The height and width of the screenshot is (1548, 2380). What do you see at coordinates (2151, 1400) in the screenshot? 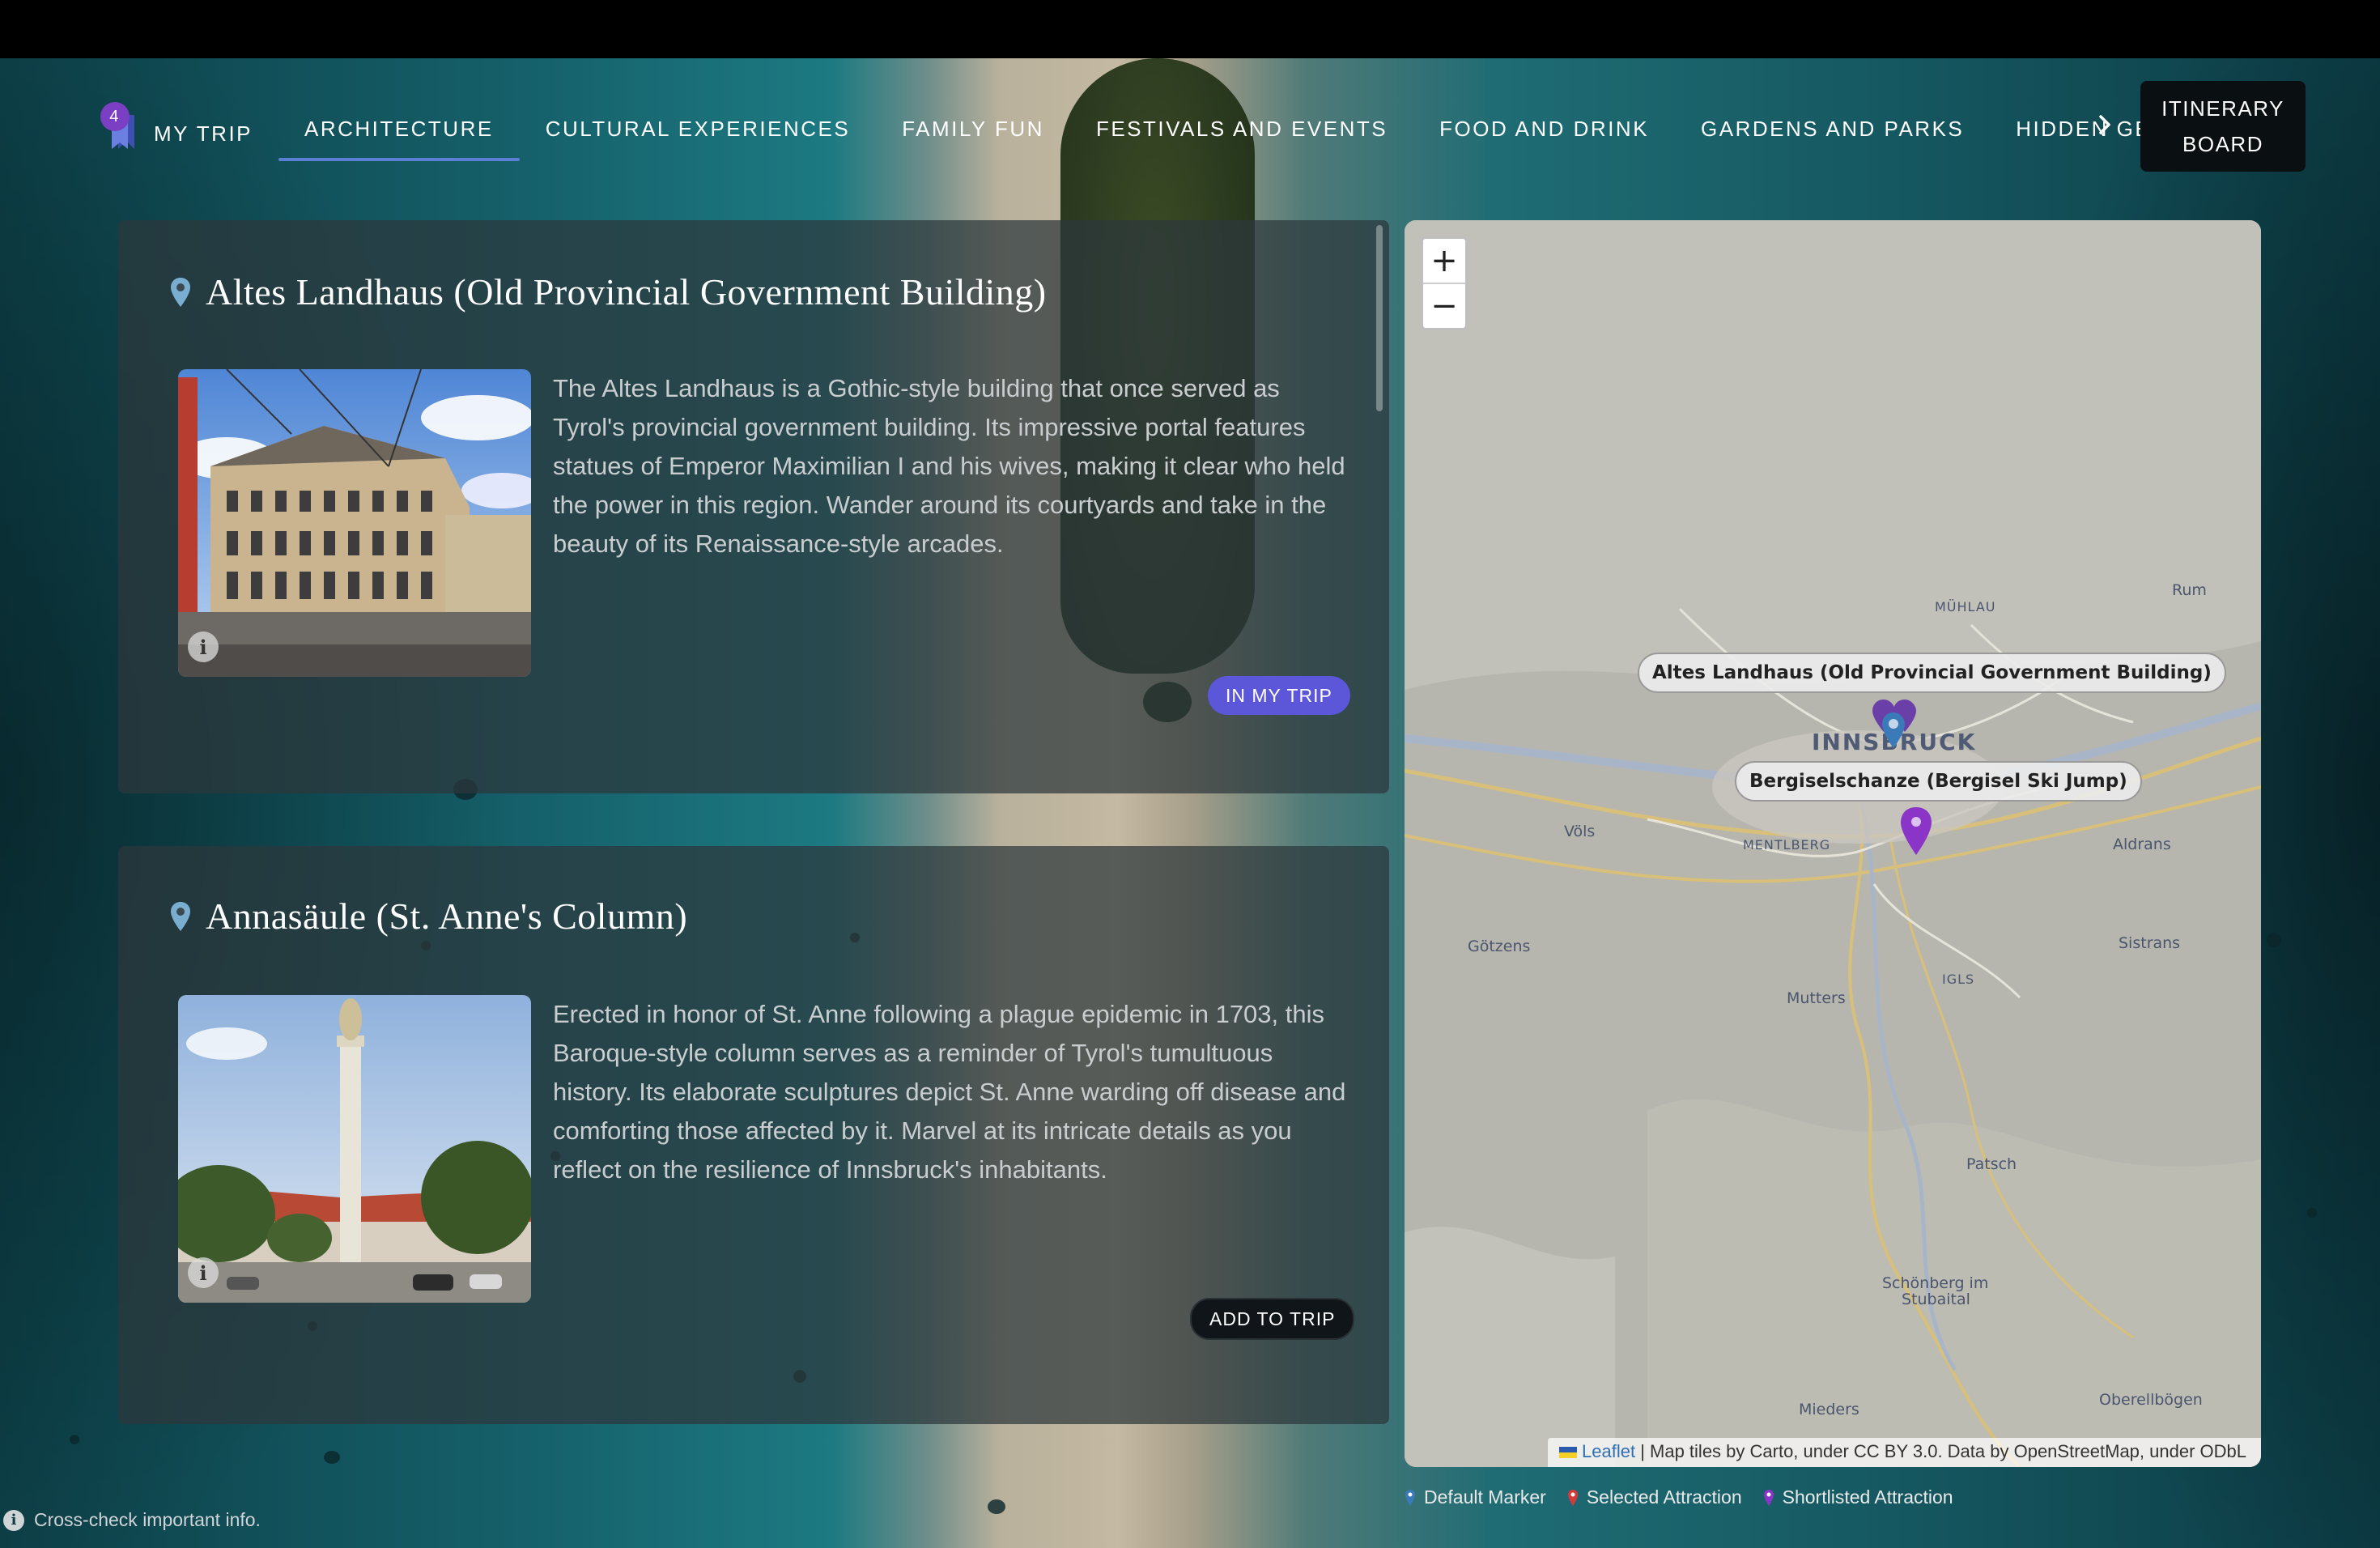
I see `place-label: Oberellbögen` at bounding box center [2151, 1400].